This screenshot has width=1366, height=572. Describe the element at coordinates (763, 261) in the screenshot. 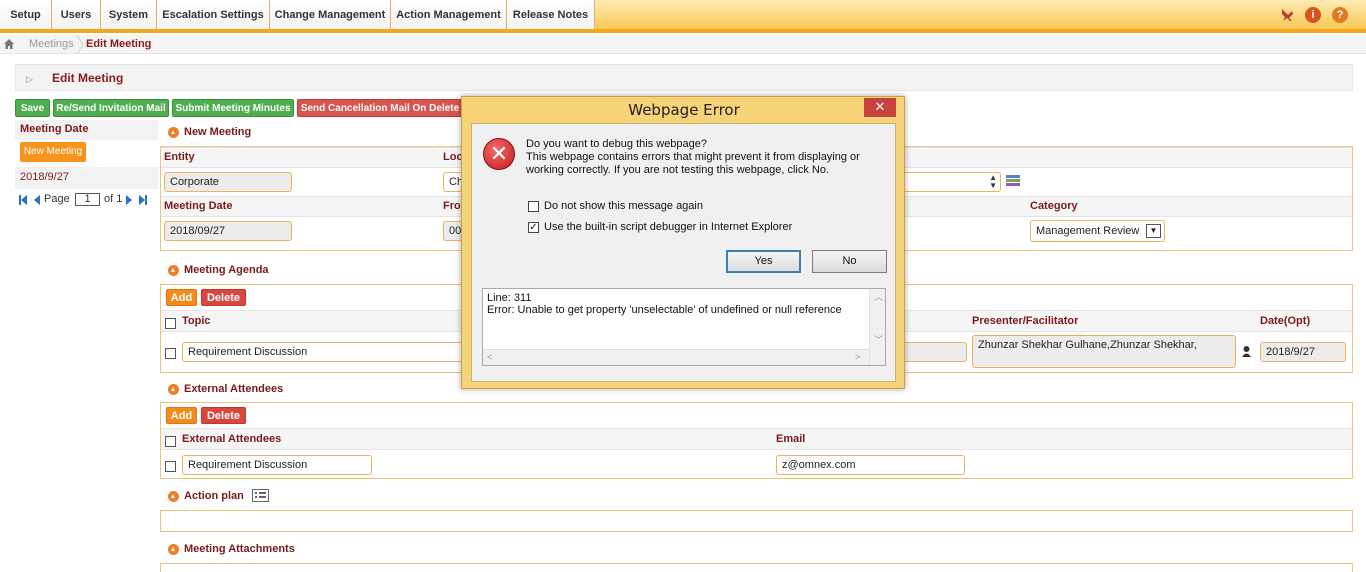

I see `yes-button: Yes` at that location.